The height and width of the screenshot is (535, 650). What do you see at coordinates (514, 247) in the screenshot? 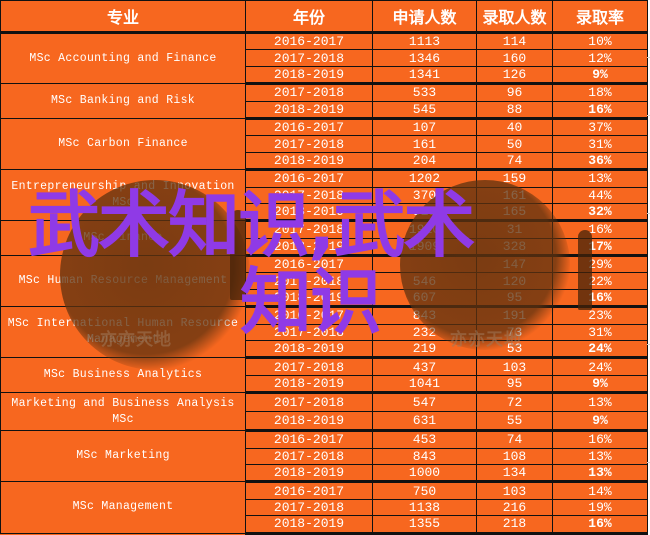
I see `cell-admitted: 328` at bounding box center [514, 247].